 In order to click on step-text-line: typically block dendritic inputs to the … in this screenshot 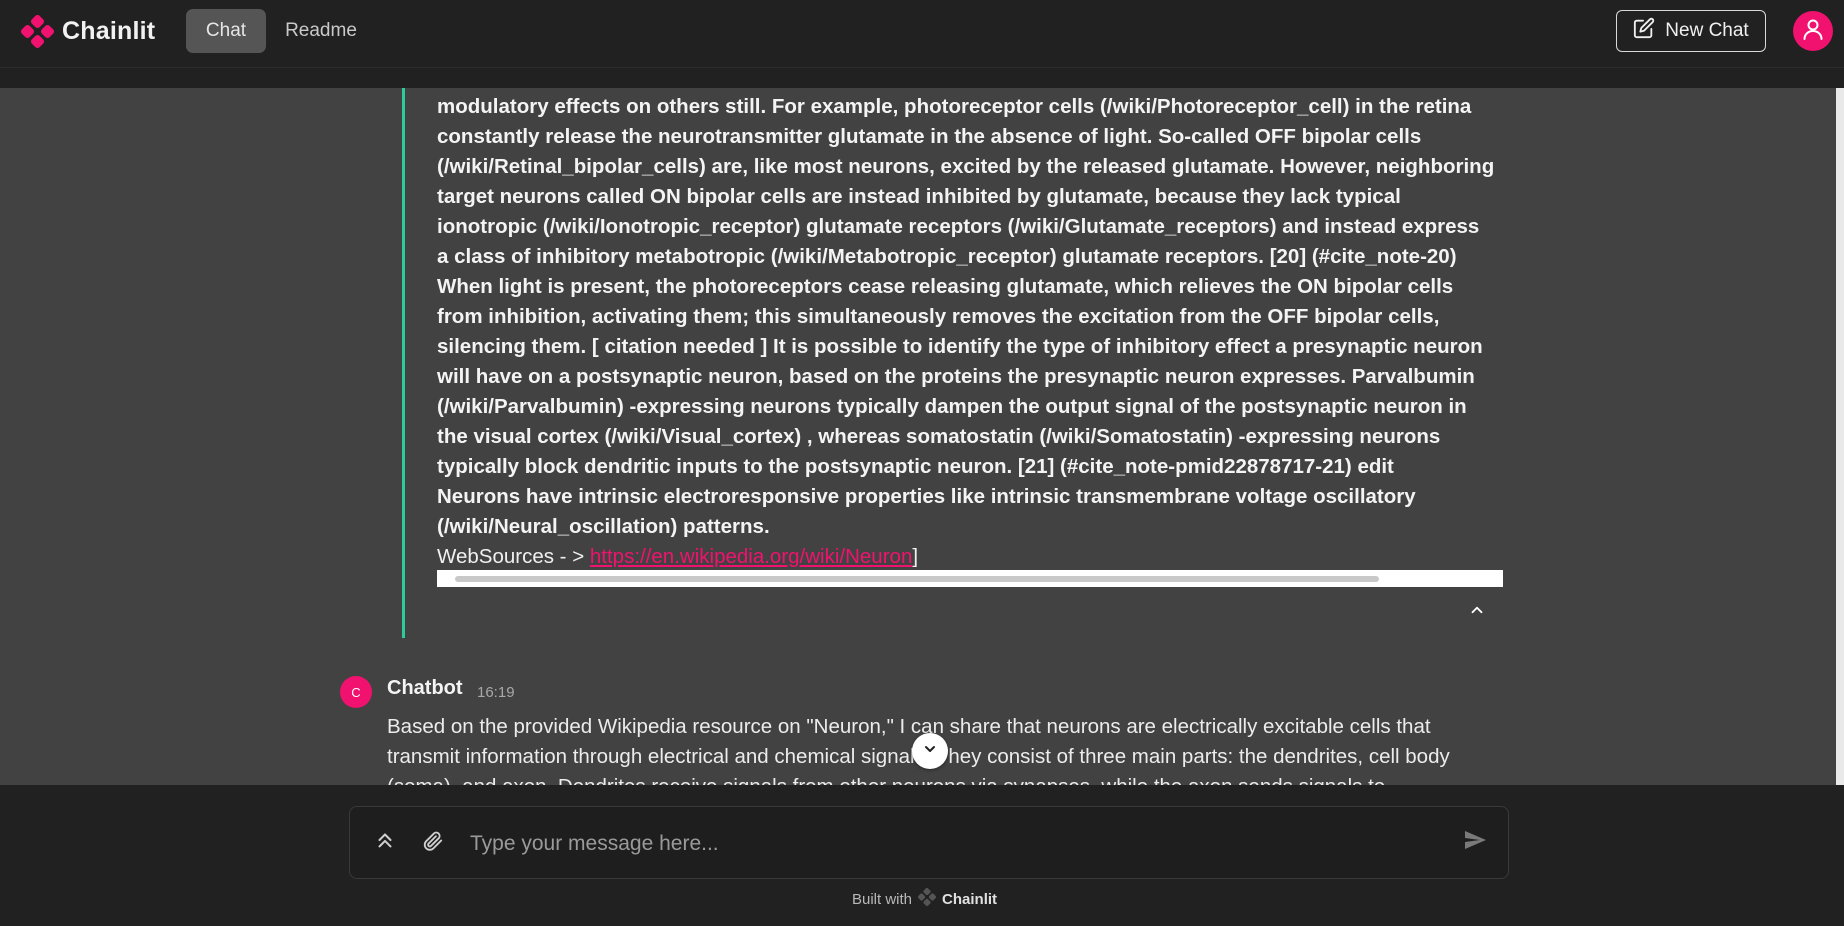, I will do `click(915, 466)`.